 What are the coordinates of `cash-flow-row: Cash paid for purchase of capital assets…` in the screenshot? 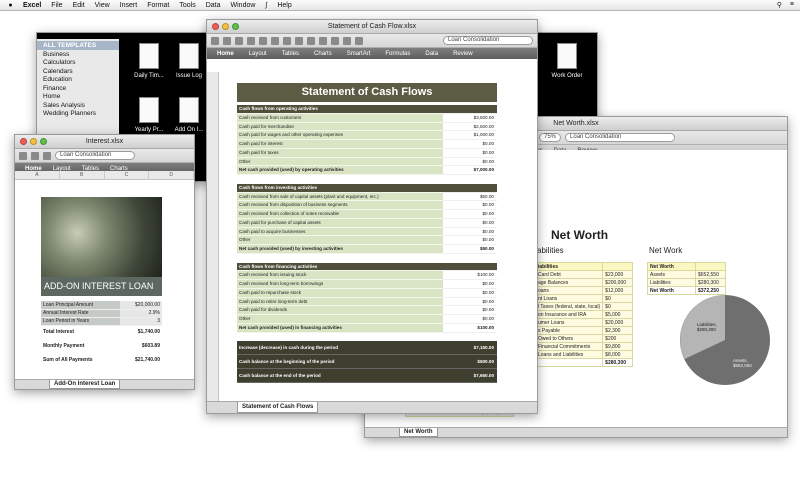 It's located at (367, 223).